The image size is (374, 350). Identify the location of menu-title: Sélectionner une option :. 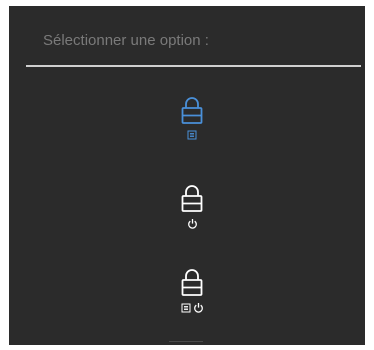
(126, 40).